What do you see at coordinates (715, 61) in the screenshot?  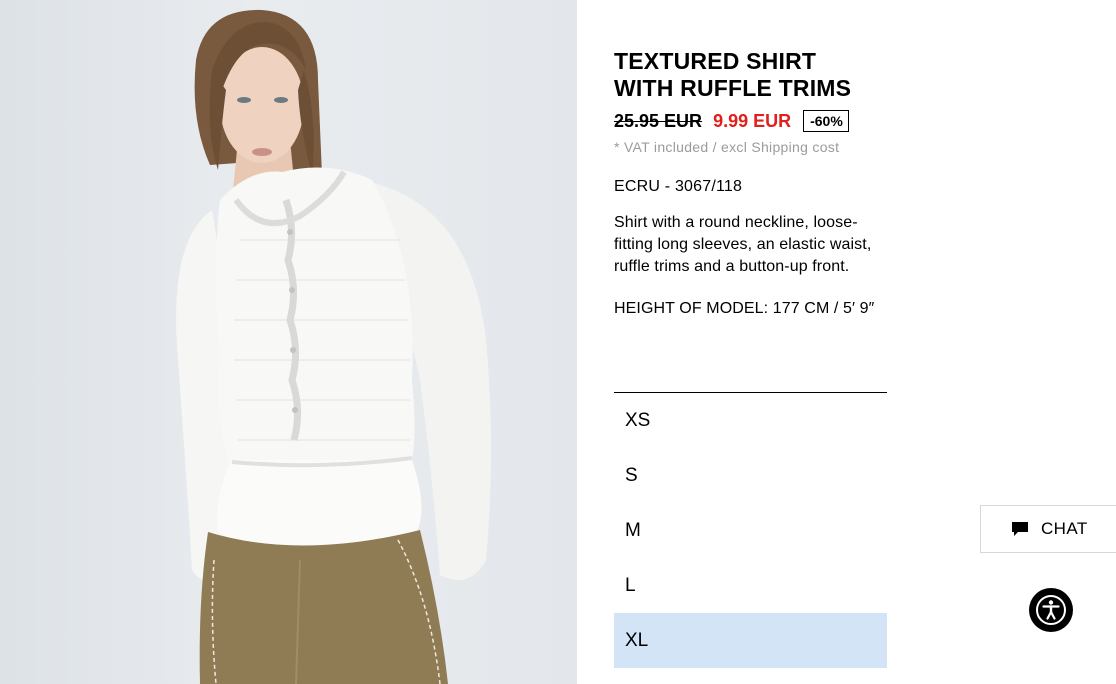 I see `product-title-line-1: TEXTURED SHIRT` at bounding box center [715, 61].